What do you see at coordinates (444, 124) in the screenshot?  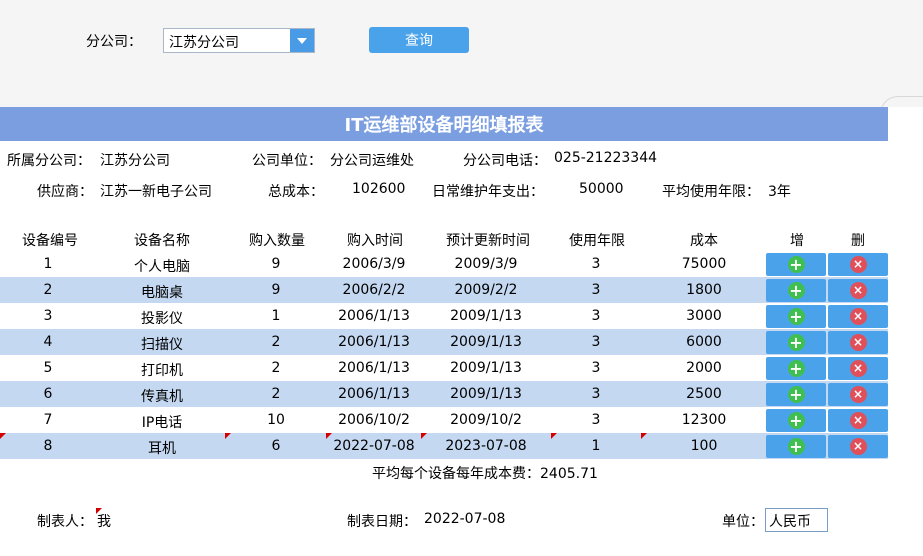 I see `report-title: IT运维部设备明细填报表` at bounding box center [444, 124].